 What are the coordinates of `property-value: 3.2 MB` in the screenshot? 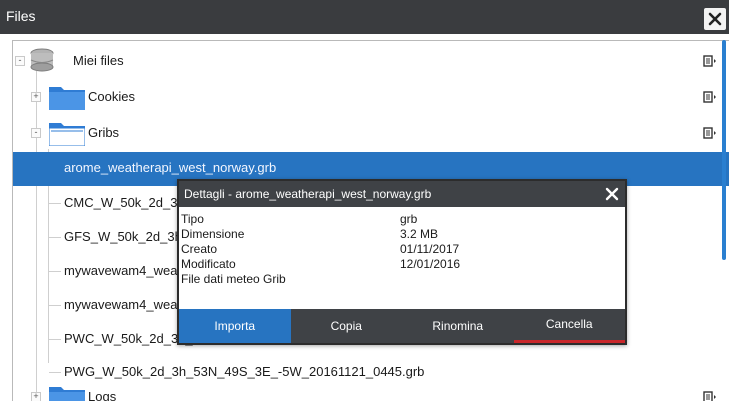 It's located at (419, 234).